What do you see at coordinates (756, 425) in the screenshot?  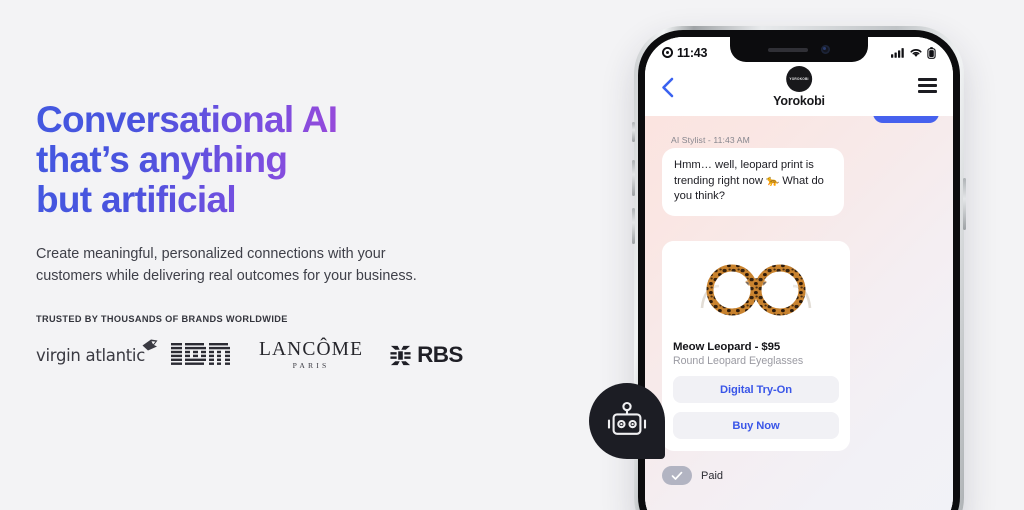 I see `buy-now-button: Buy Now` at bounding box center [756, 425].